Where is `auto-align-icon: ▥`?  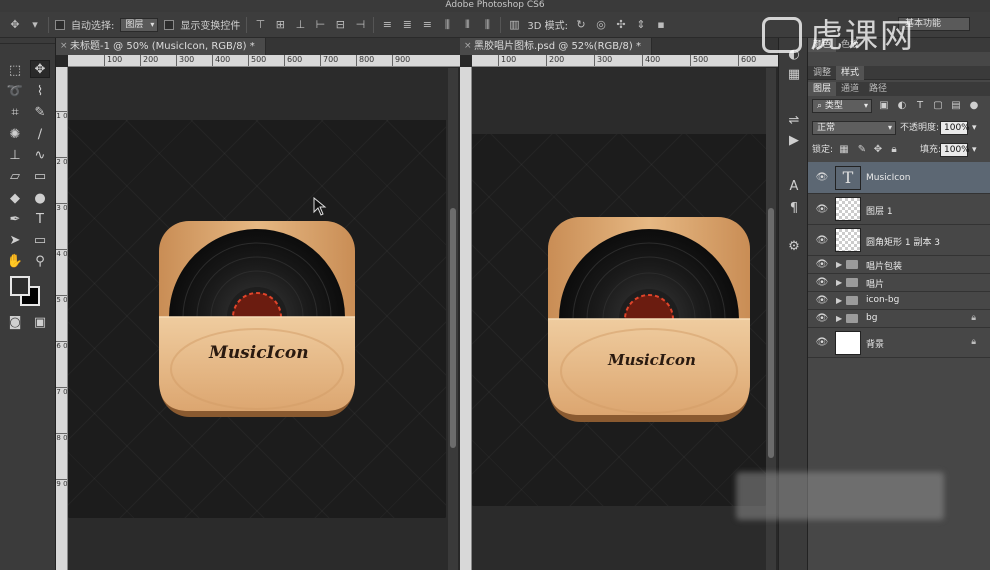 auto-align-icon: ▥ is located at coordinates (514, 24).